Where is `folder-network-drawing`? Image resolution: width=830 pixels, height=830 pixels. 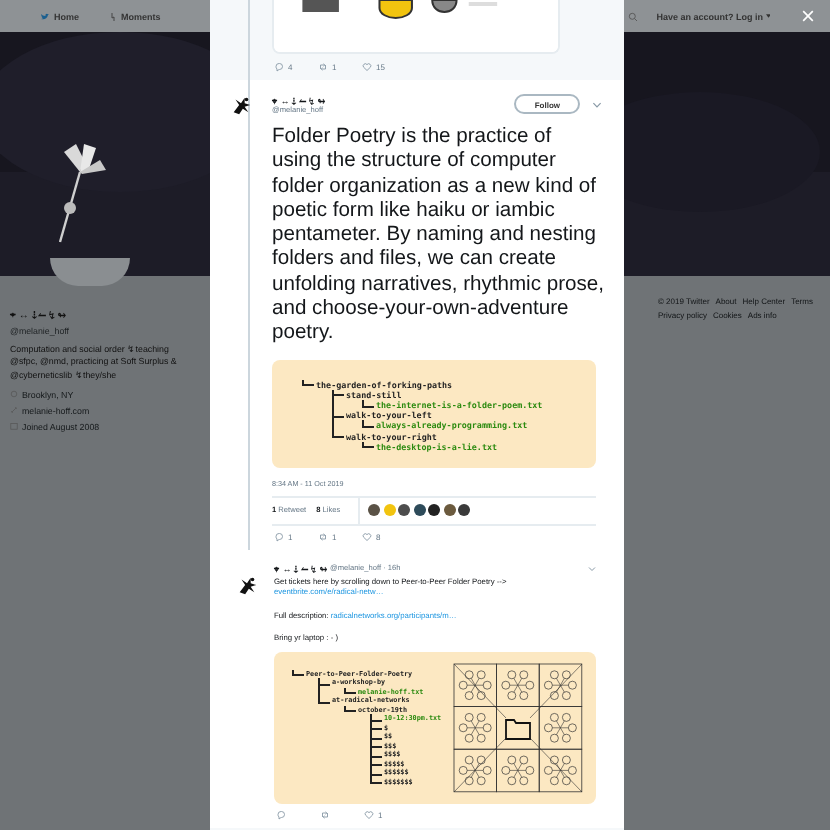
folder-network-drawing is located at coordinates (518, 727).